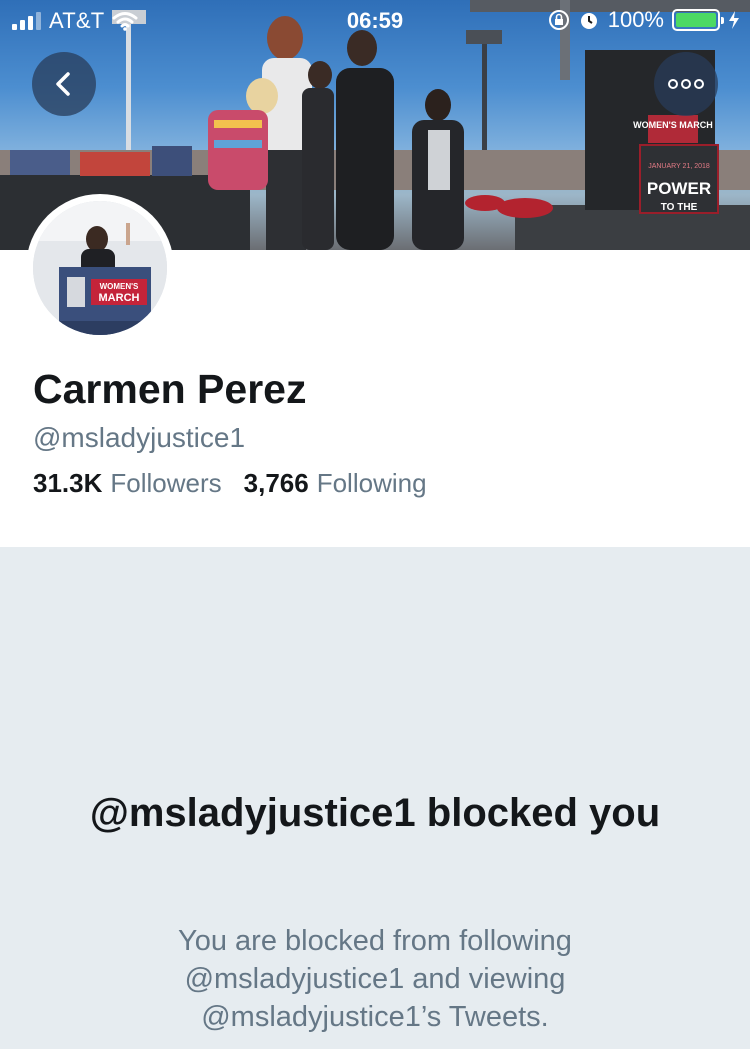 The image size is (750, 1049). I want to click on banner-sign-womens-march: WOMEN'S MARCH, so click(673, 125).